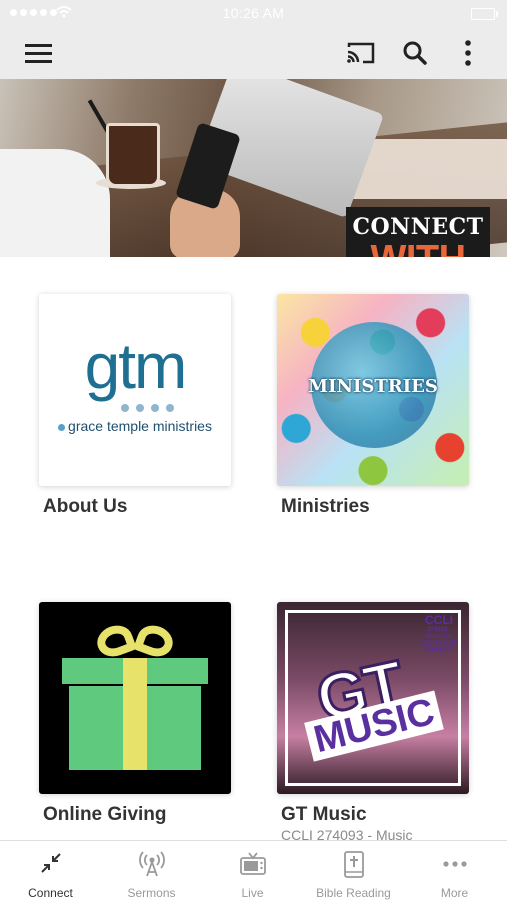 Image resolution: width=507 pixels, height=901 pixels. What do you see at coordinates (353, 864) in the screenshot?
I see `bible-icon` at bounding box center [353, 864].